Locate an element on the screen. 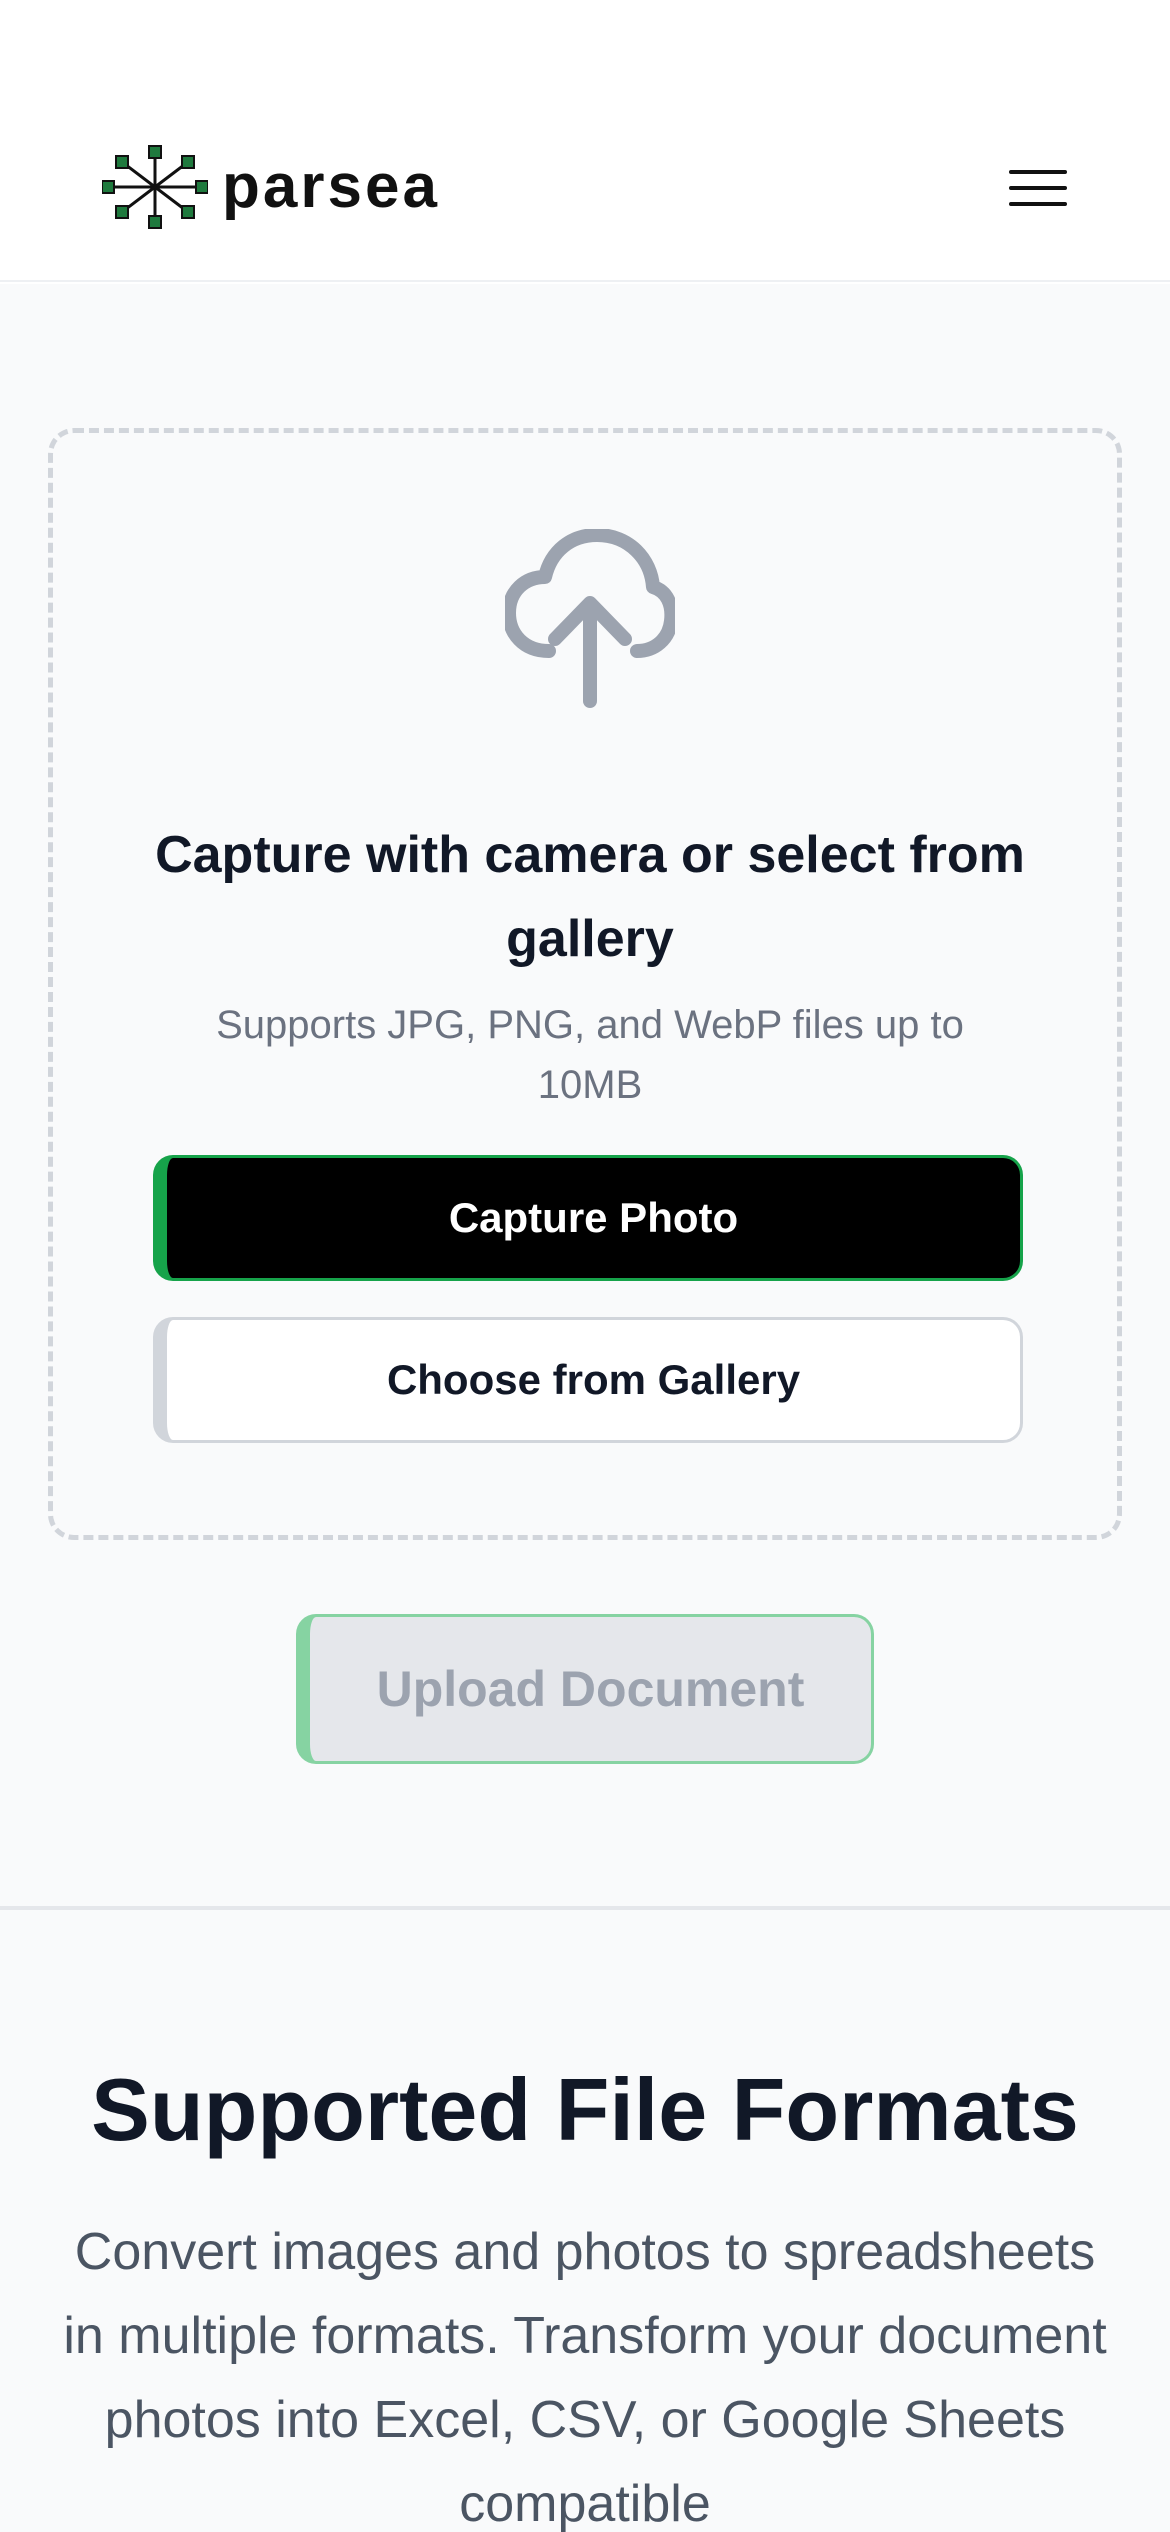  cloud-upload-icon is located at coordinates (590, 618).